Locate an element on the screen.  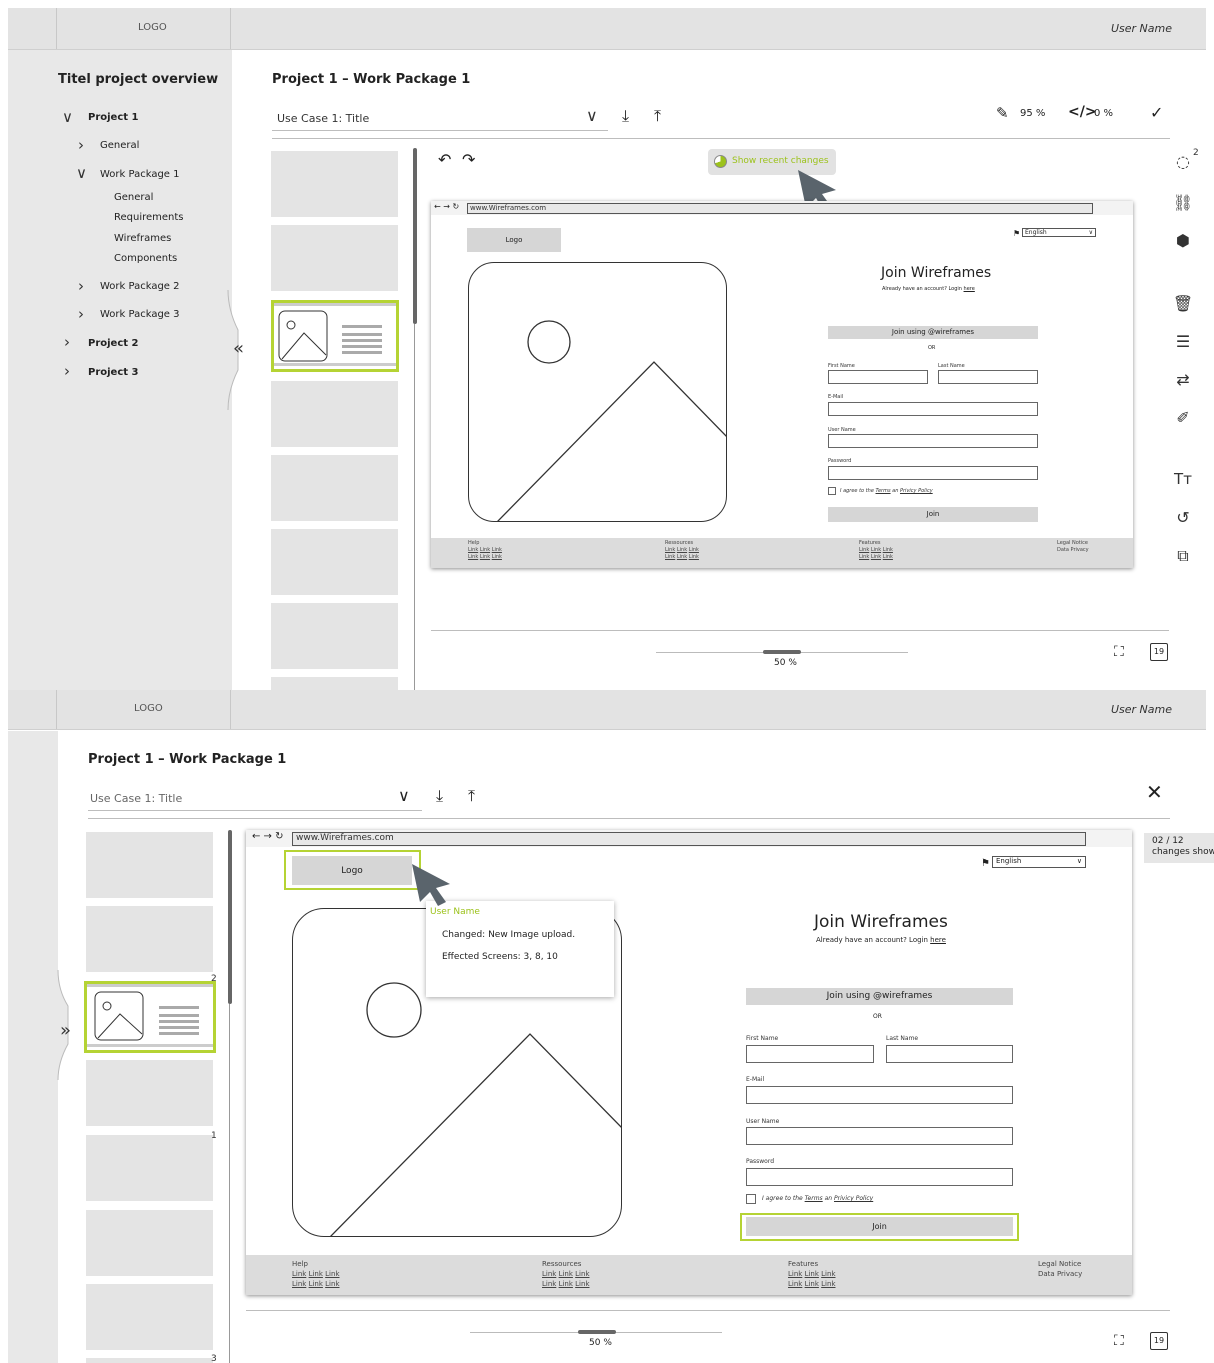
undo-icon: ↶ is located at coordinates (444, 159).